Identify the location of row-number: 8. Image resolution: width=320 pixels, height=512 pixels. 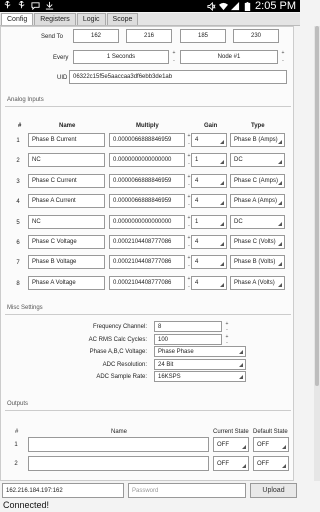
(18, 284).